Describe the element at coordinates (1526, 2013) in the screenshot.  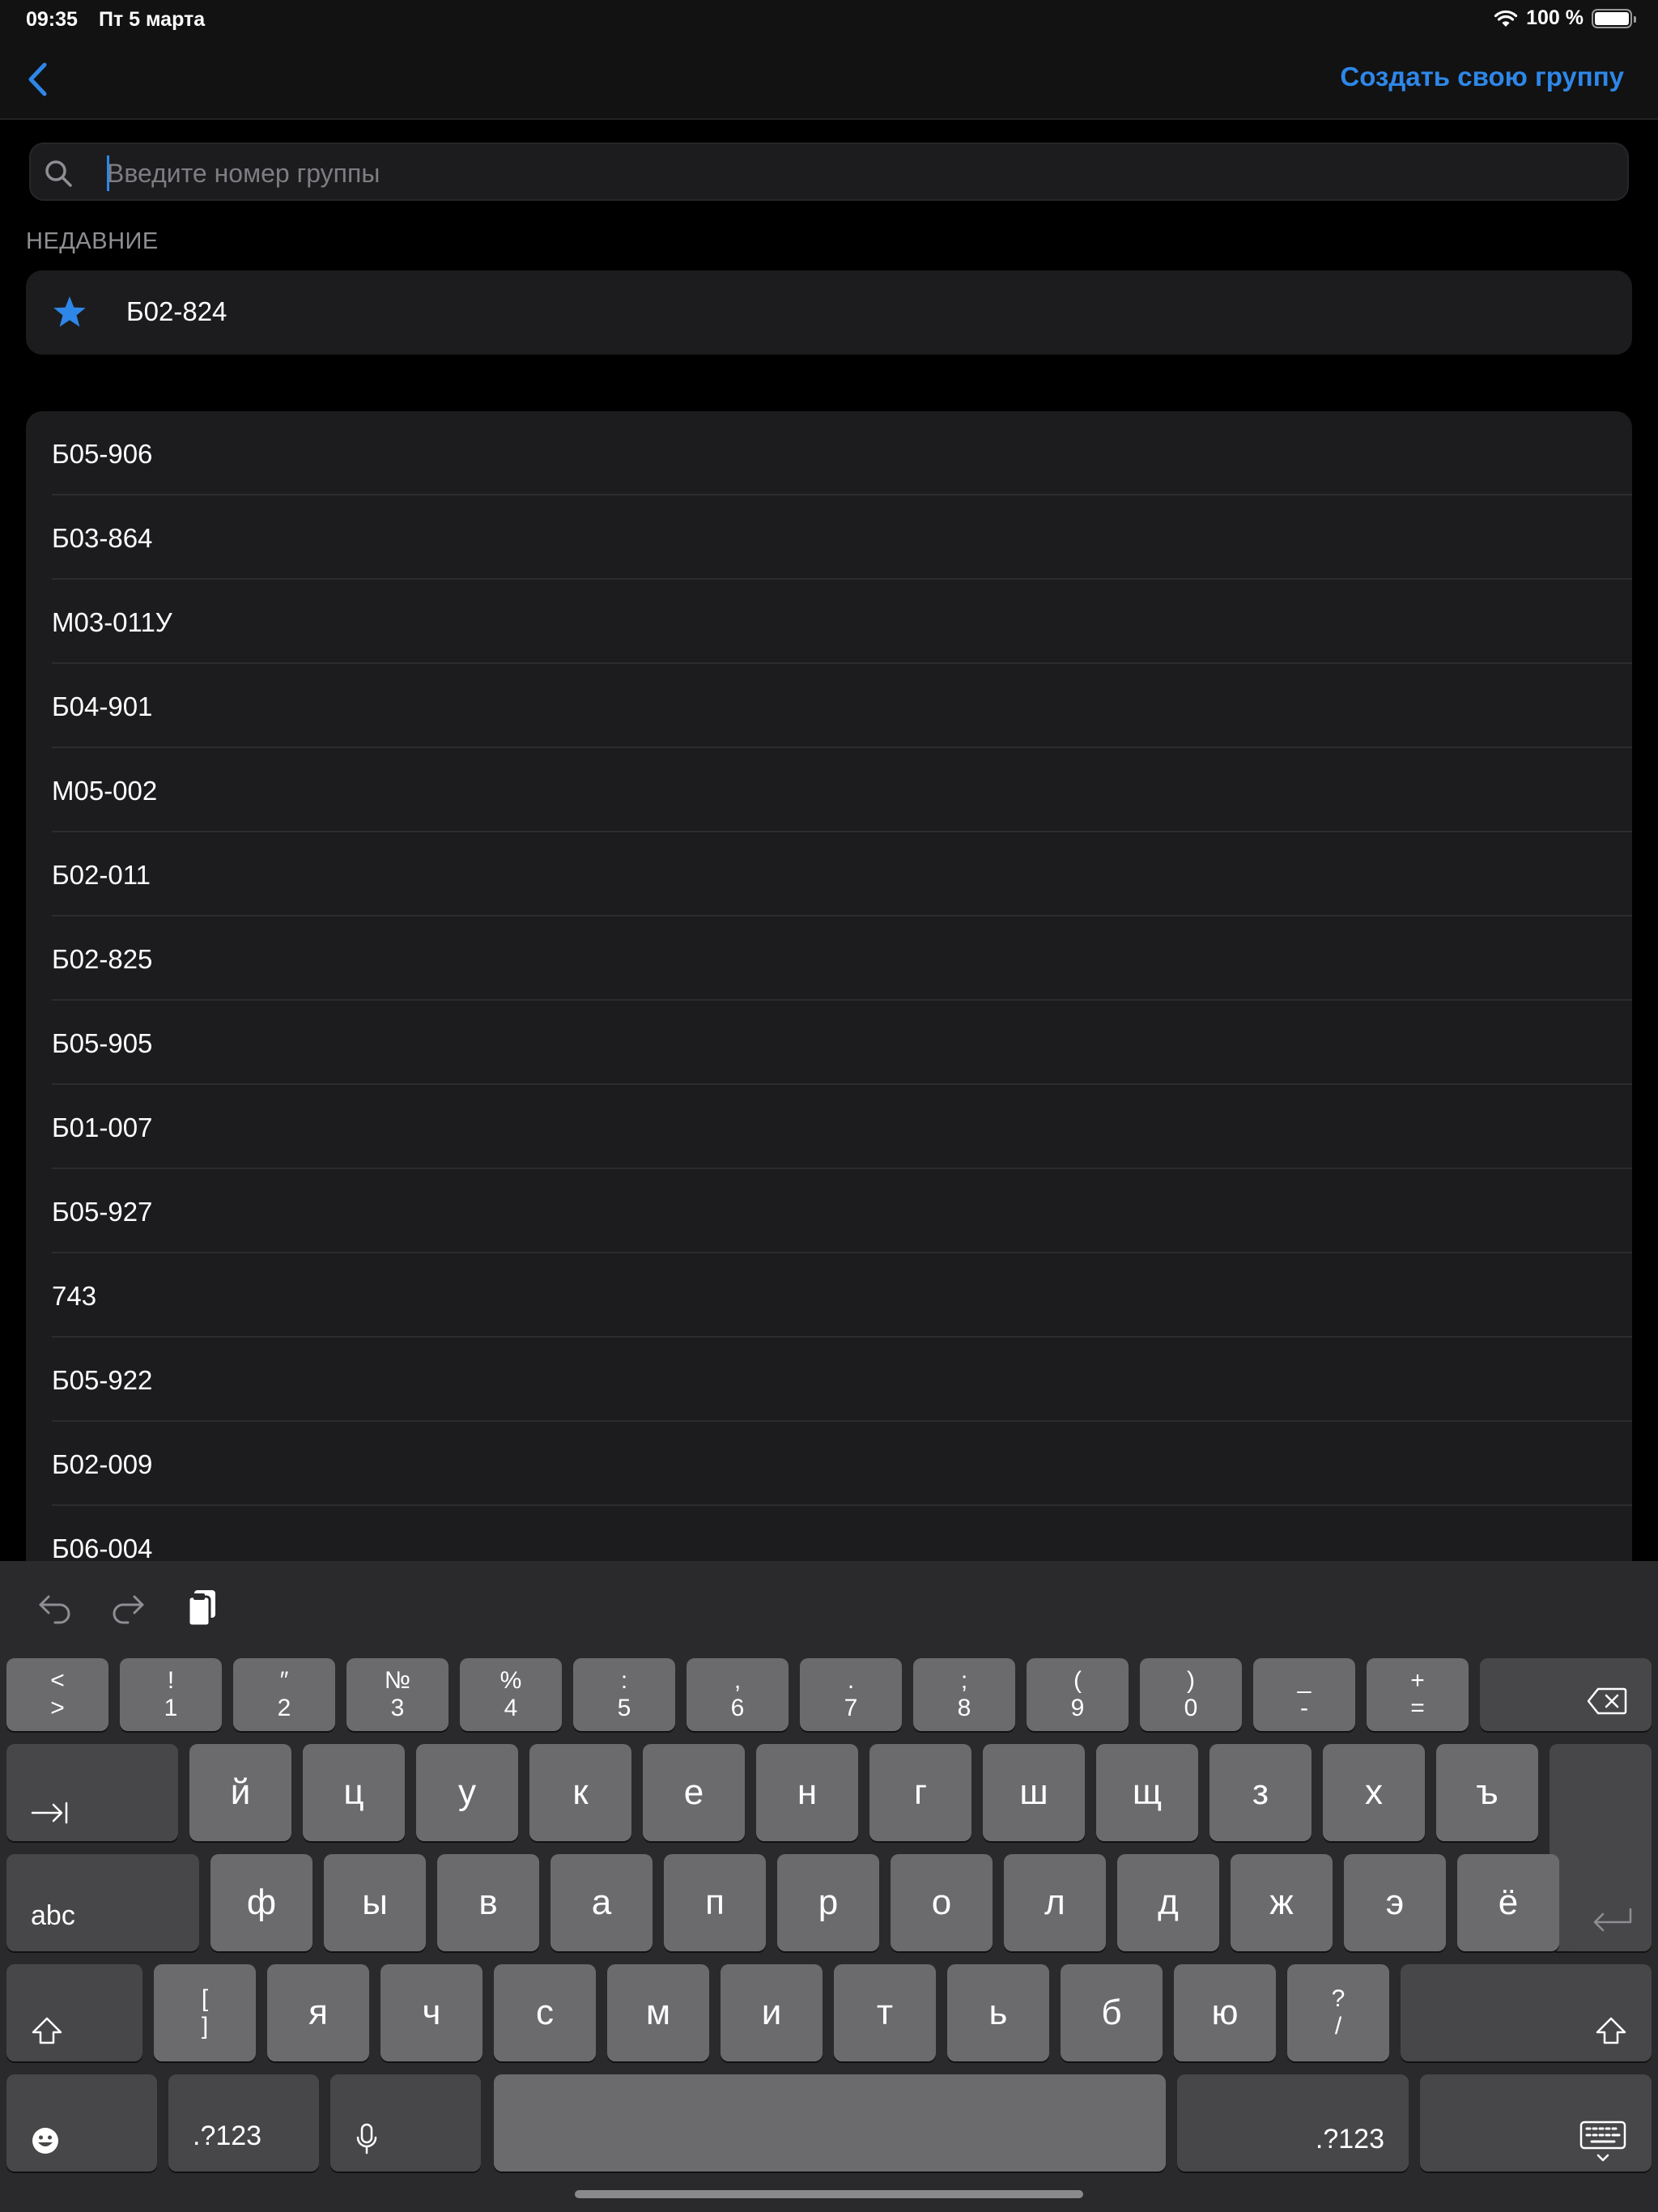
I see `shift-key-right` at that location.